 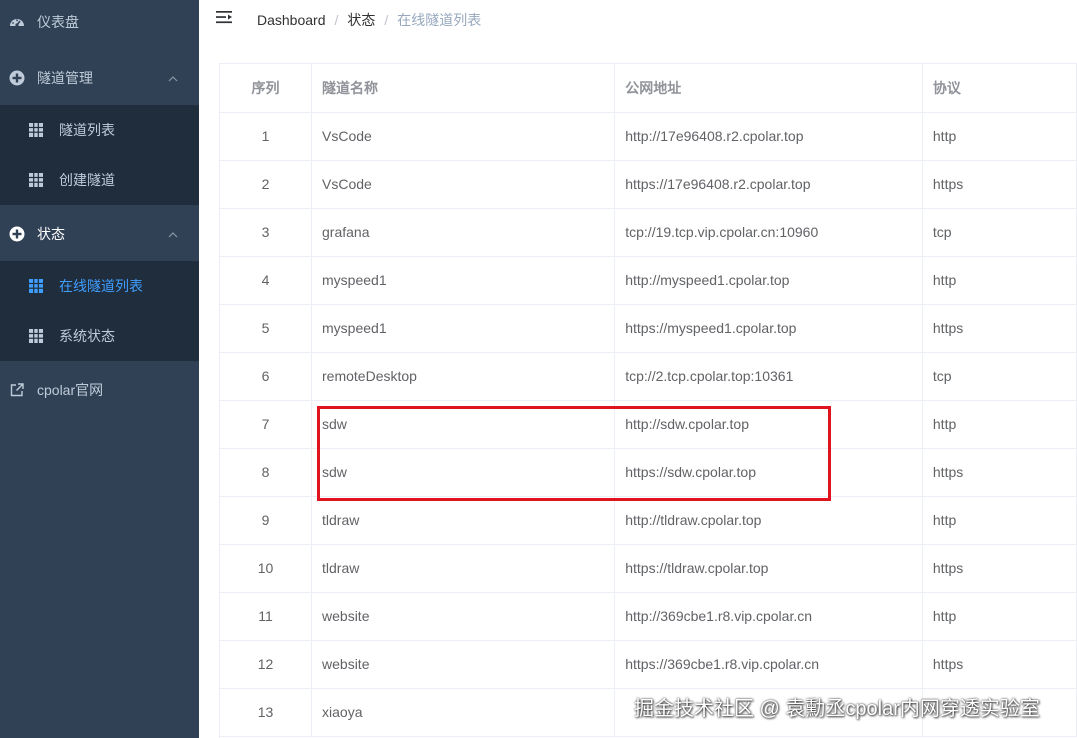 I want to click on header: Dashboard / 状态 / 在线隧道列表, so click(x=638, y=20).